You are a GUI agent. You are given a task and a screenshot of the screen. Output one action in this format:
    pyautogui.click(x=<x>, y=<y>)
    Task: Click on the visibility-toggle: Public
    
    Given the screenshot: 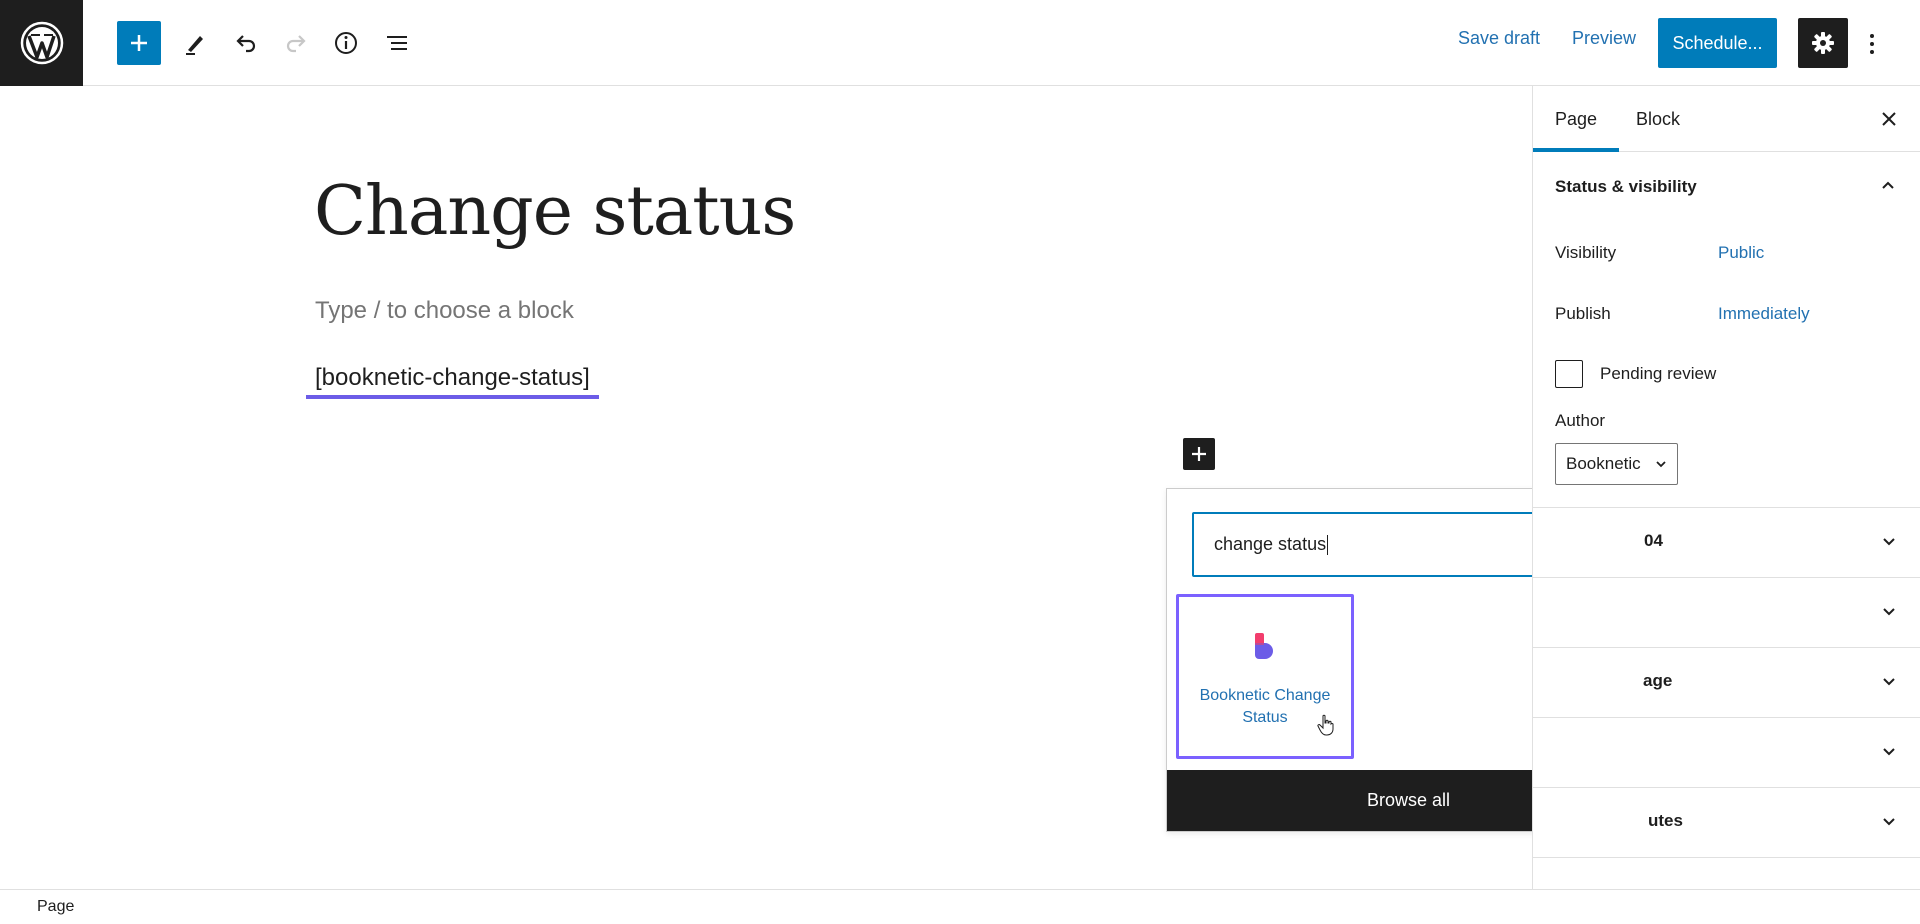 What is the action you would take?
    pyautogui.click(x=1741, y=253)
    